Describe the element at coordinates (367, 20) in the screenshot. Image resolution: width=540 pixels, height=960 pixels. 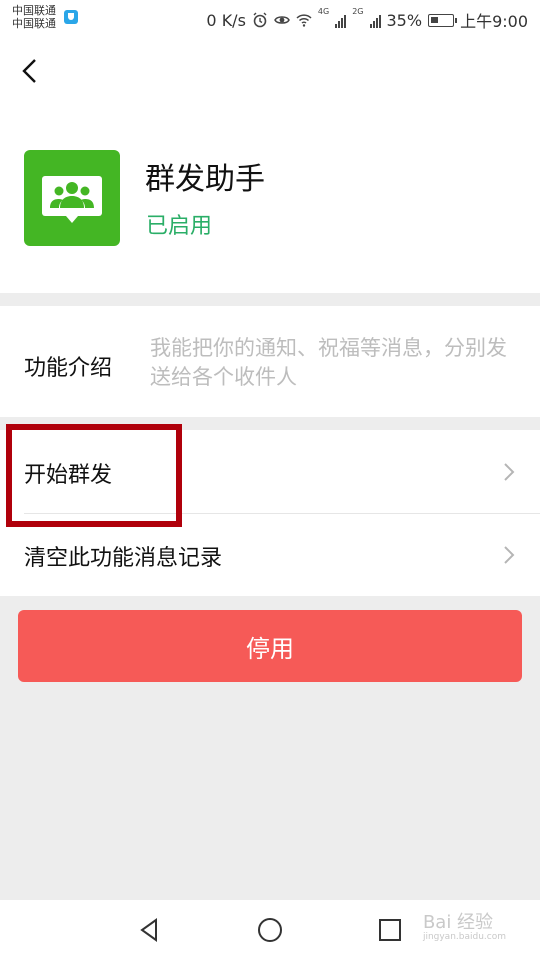
I see `status-right: 0 K/s 4G 2G 35% 上午9:00` at that location.